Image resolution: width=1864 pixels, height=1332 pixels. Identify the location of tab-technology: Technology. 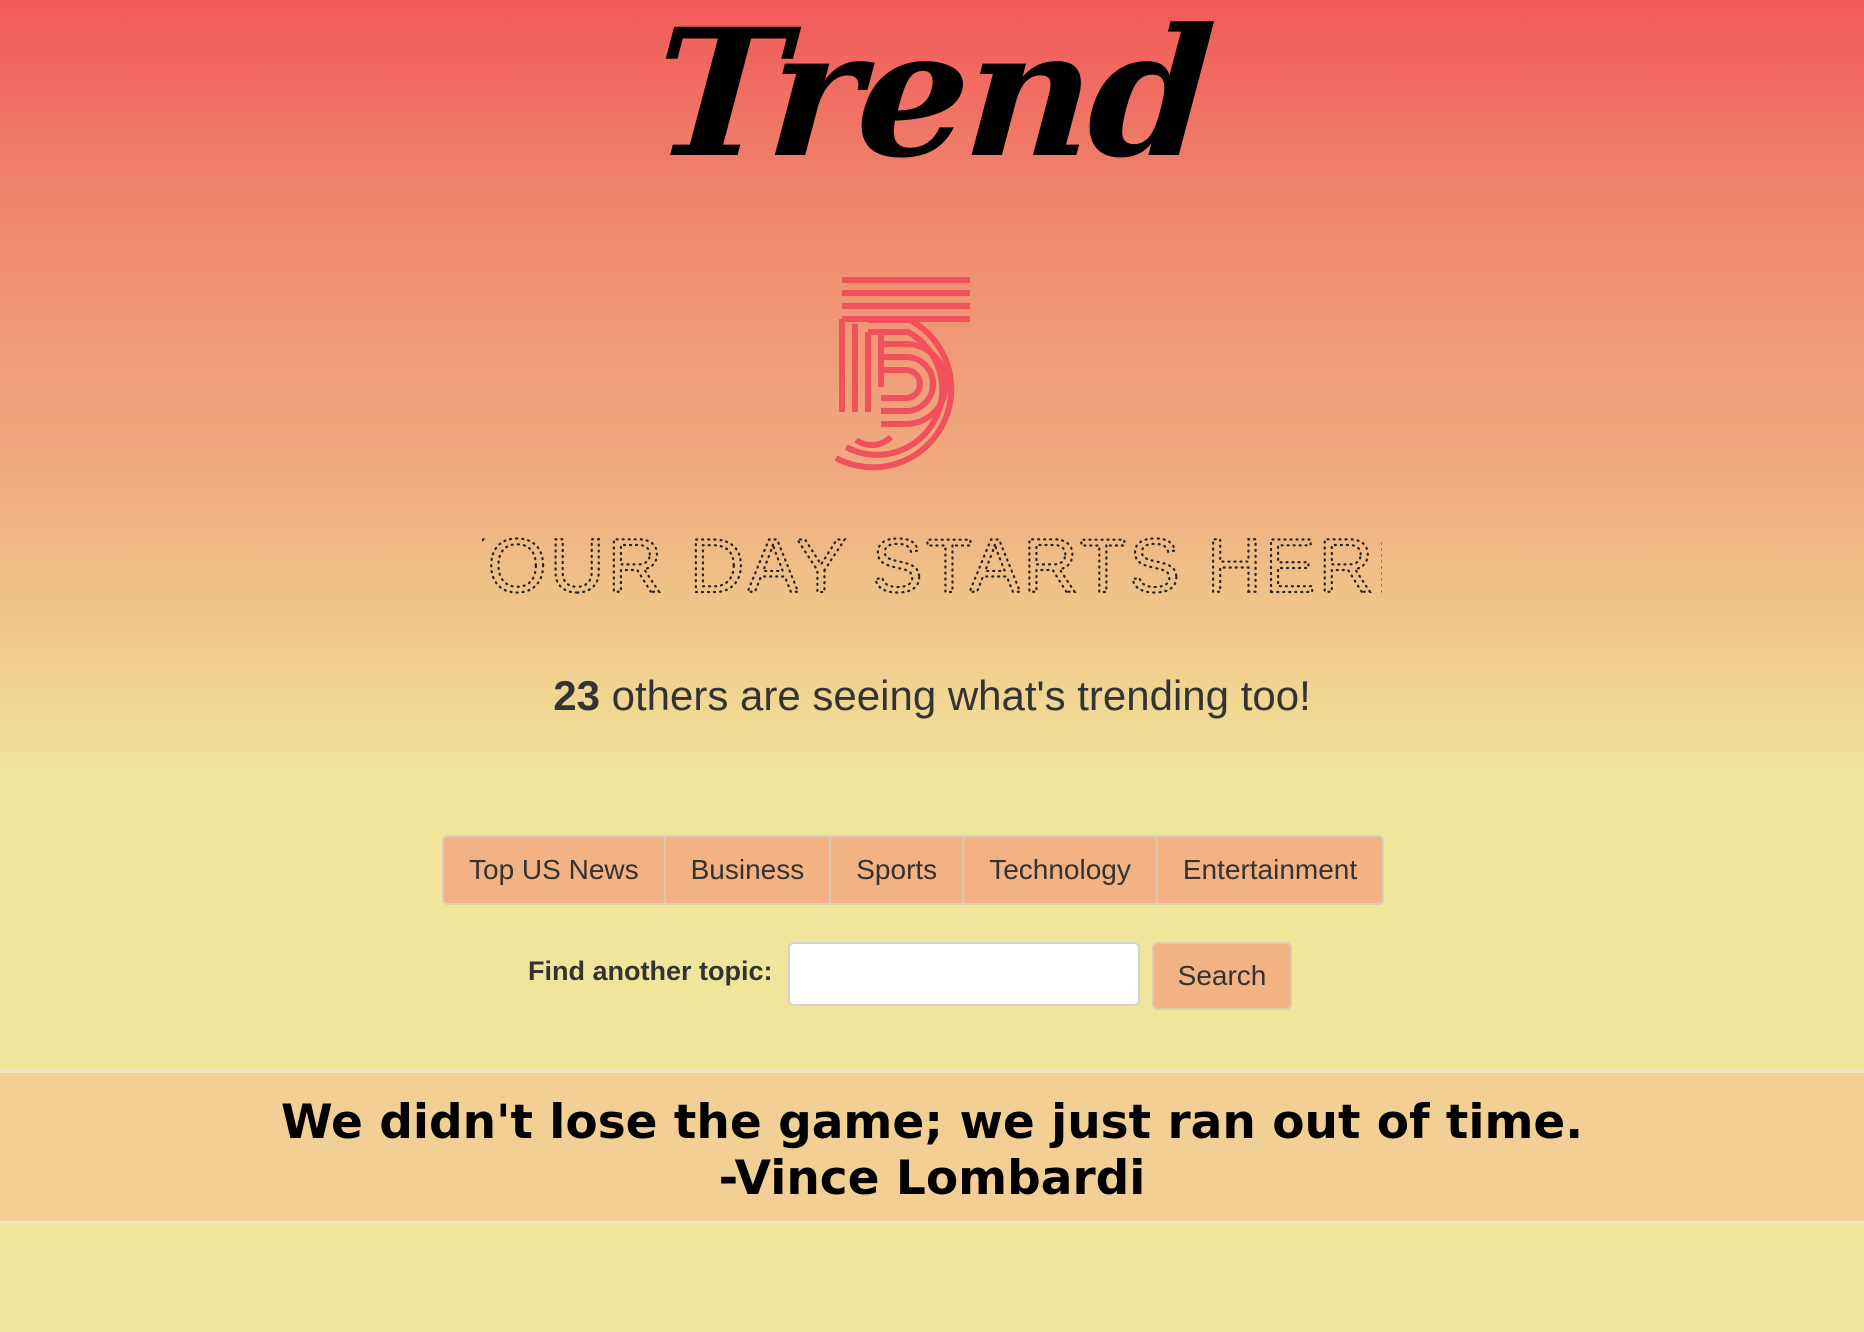
(1061, 870).